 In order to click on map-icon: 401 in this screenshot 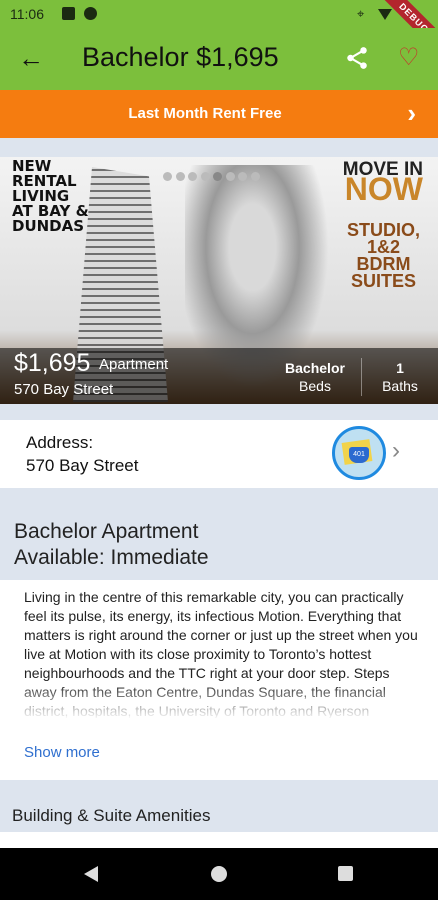, I will do `click(359, 453)`.